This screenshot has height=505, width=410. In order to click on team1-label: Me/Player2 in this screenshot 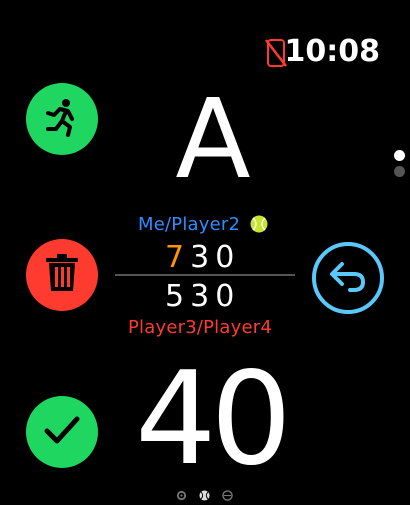, I will do `click(203, 226)`.